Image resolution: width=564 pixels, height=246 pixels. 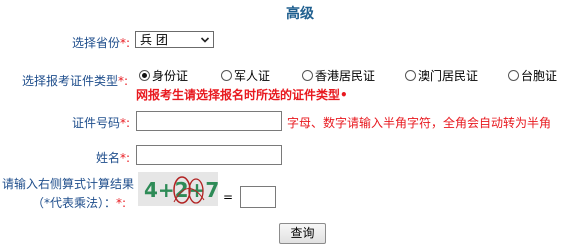 I want to click on id-number-label-text: 证件号码, so click(x=96, y=123).